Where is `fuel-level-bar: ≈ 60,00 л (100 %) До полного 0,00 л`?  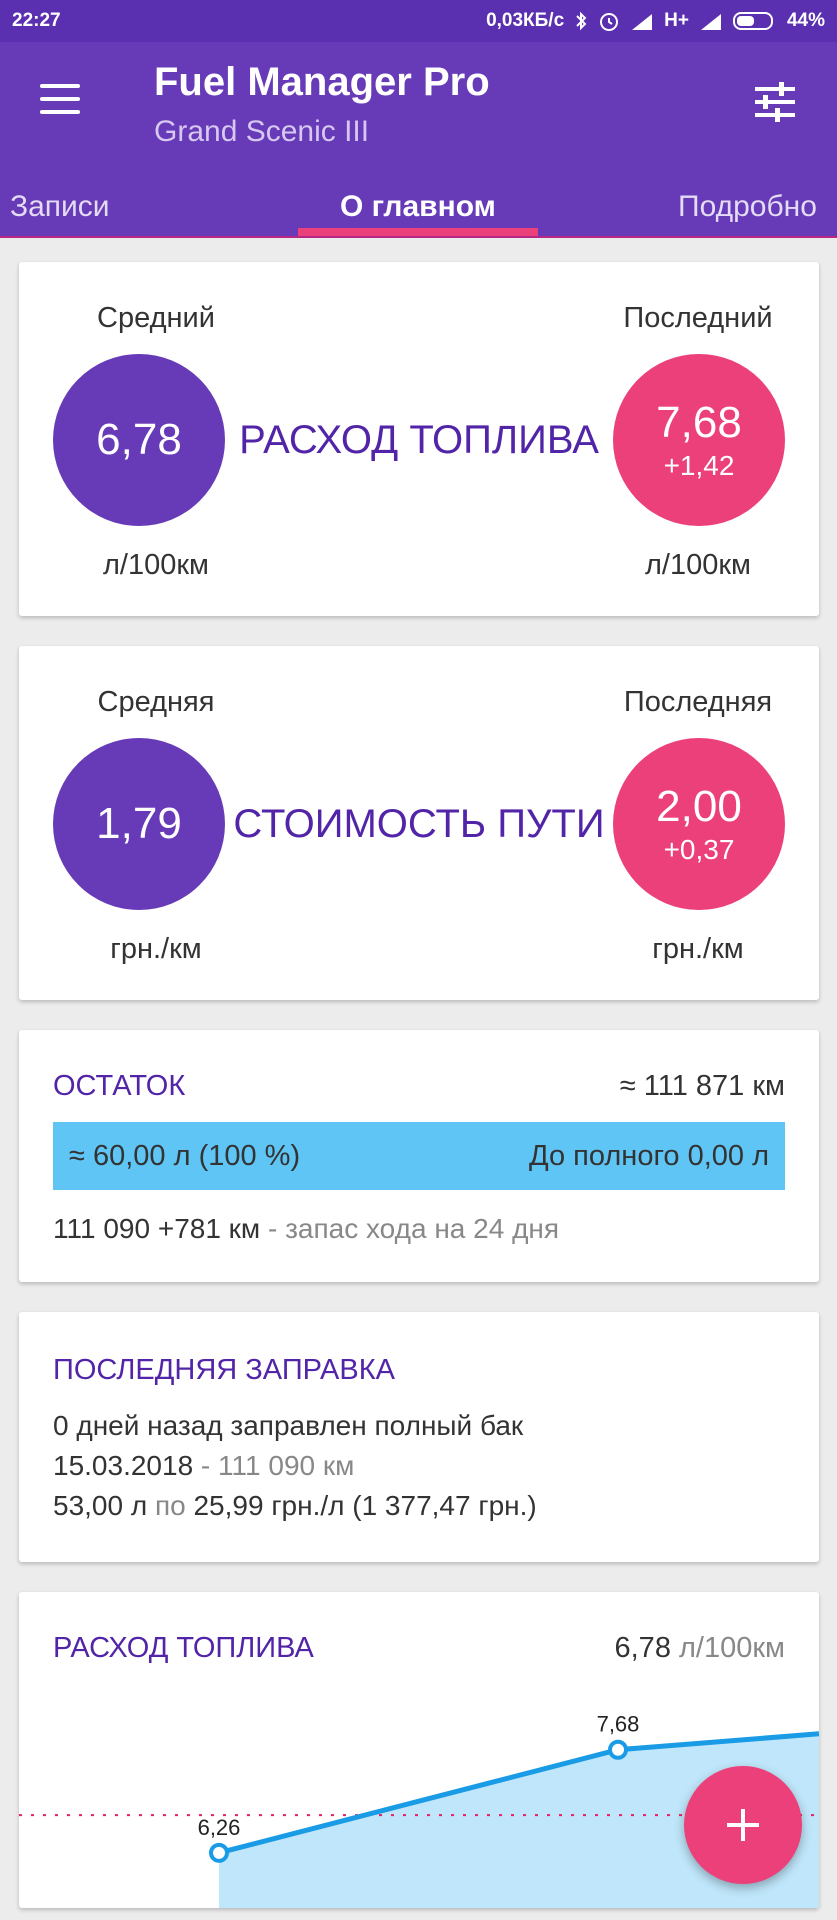
fuel-level-bar: ≈ 60,00 л (100 %) До полного 0,00 л is located at coordinates (419, 1156).